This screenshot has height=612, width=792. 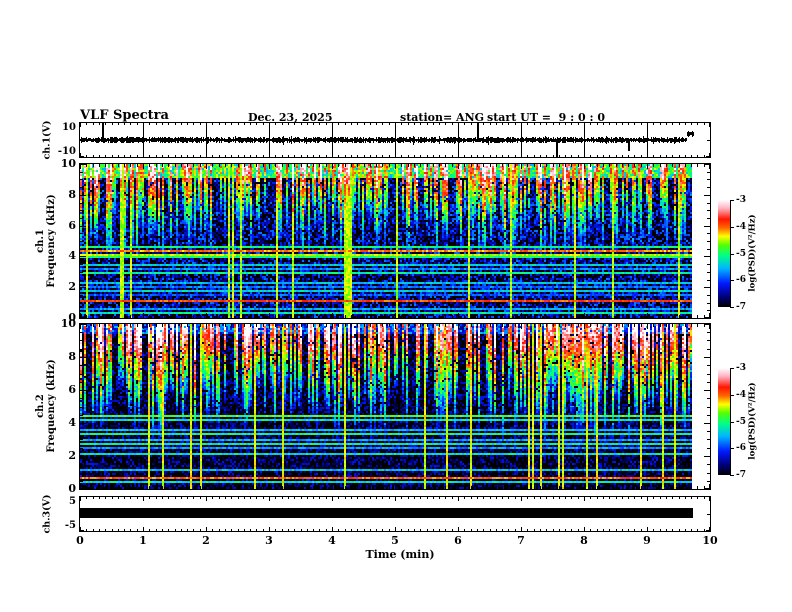 What do you see at coordinates (40, 406) in the screenshot?
I see `ch2-spec-ylabel-line1: ch.2` at bounding box center [40, 406].